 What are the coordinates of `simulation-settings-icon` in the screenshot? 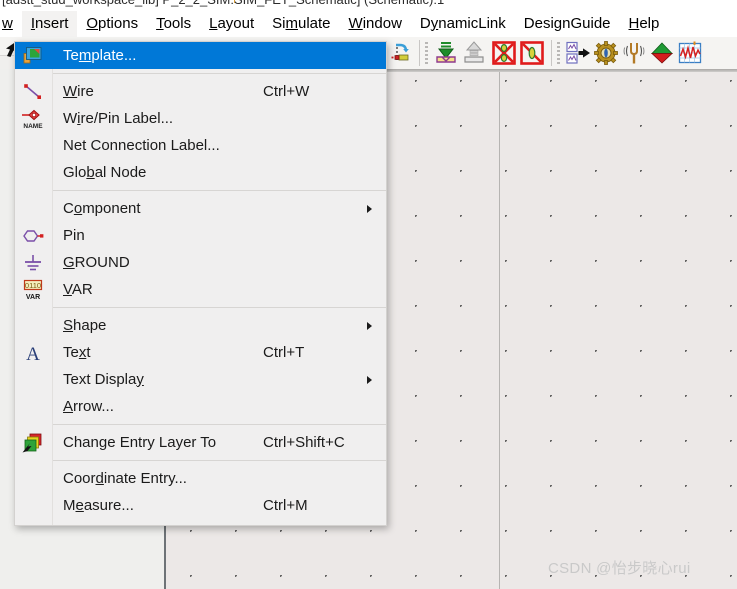 It's located at (606, 53).